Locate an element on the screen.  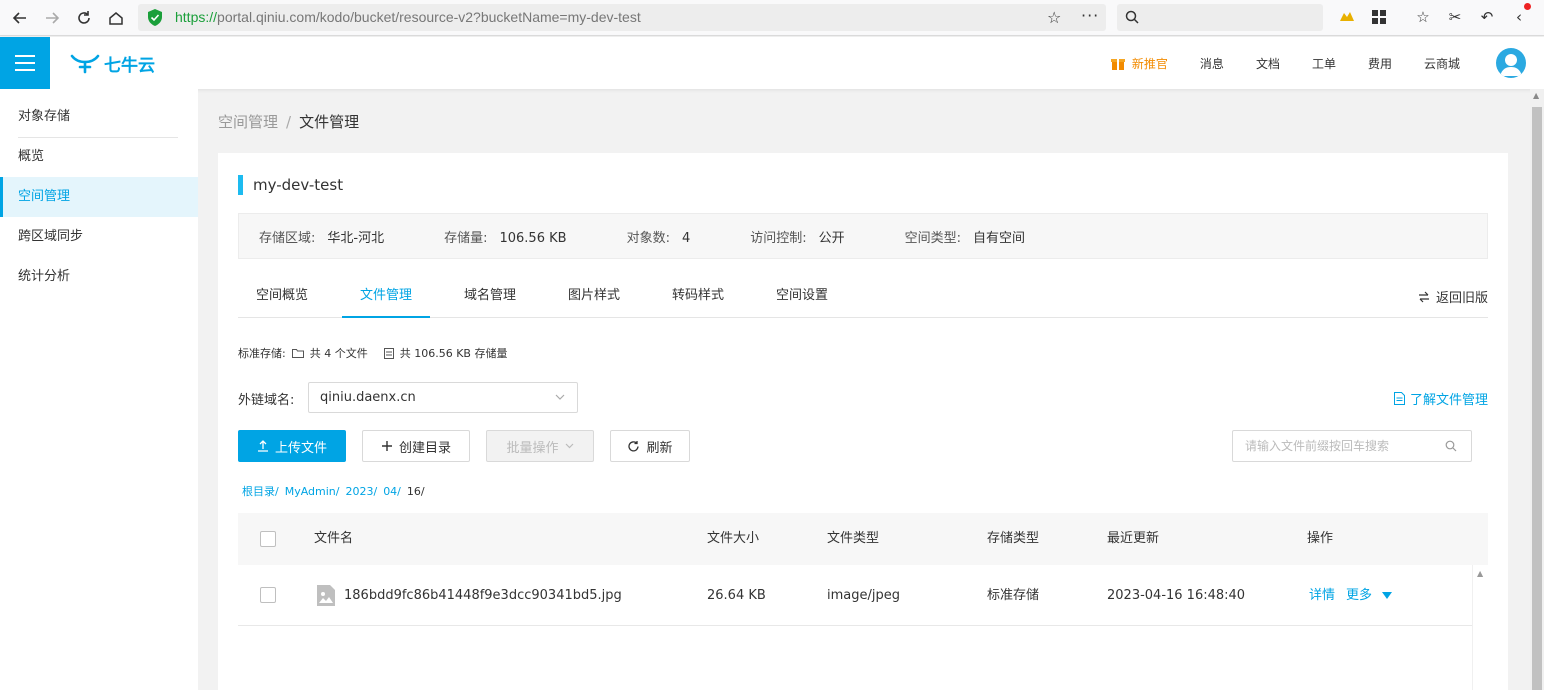
learn-file-management-link: 了解文件管理 is located at coordinates (1440, 398).